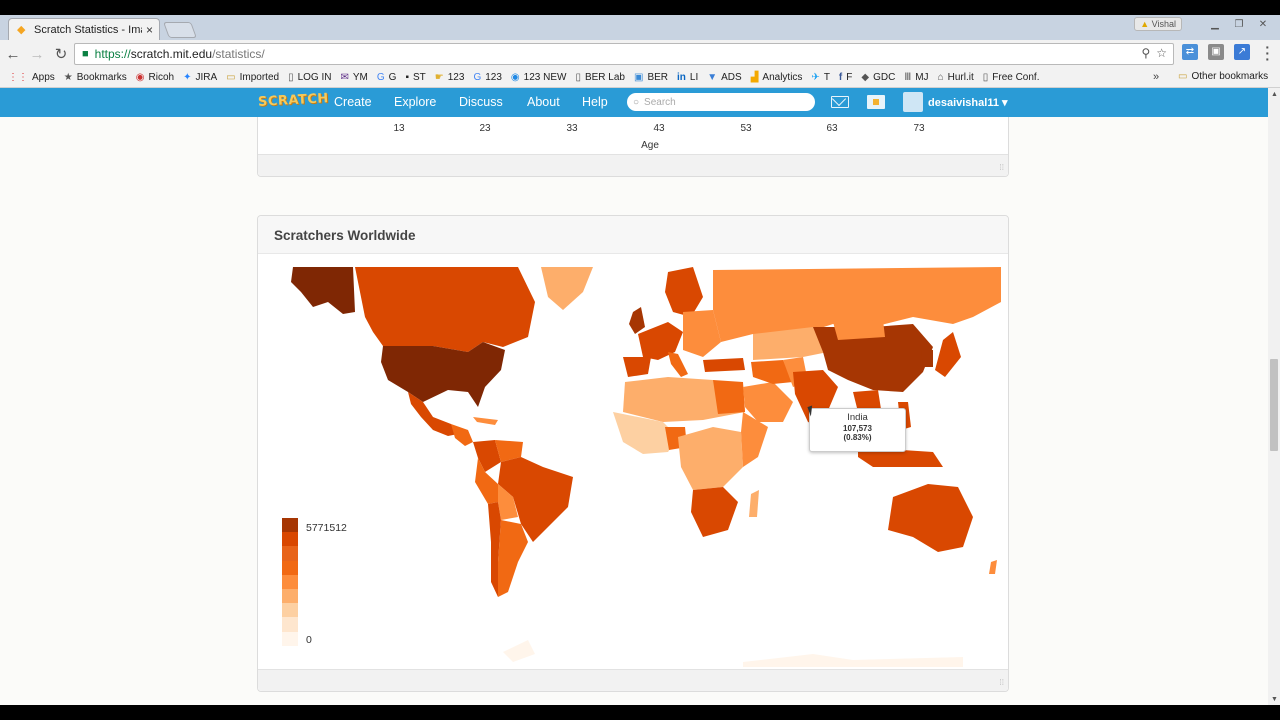 This screenshot has width=1280, height=720. Describe the element at coordinates (309, 640) in the screenshot. I see `legend-min-label: 0` at that location.